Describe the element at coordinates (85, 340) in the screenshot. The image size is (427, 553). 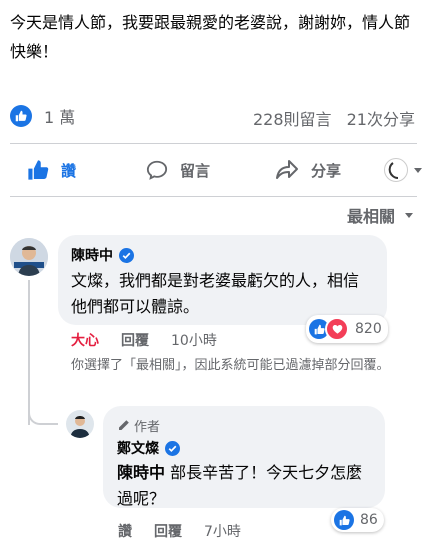
I see `love-react-button: 大心` at that location.